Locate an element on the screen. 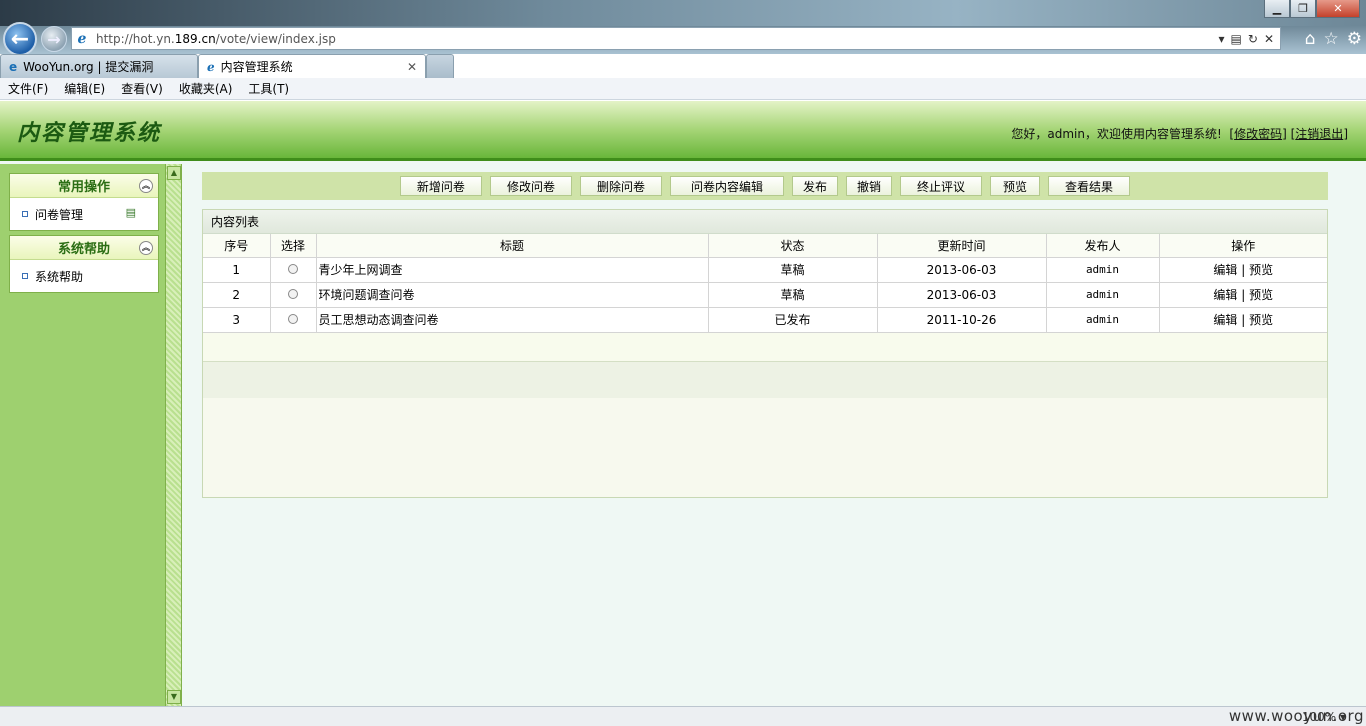  menu-file: 文件(F) is located at coordinates (28, 88).